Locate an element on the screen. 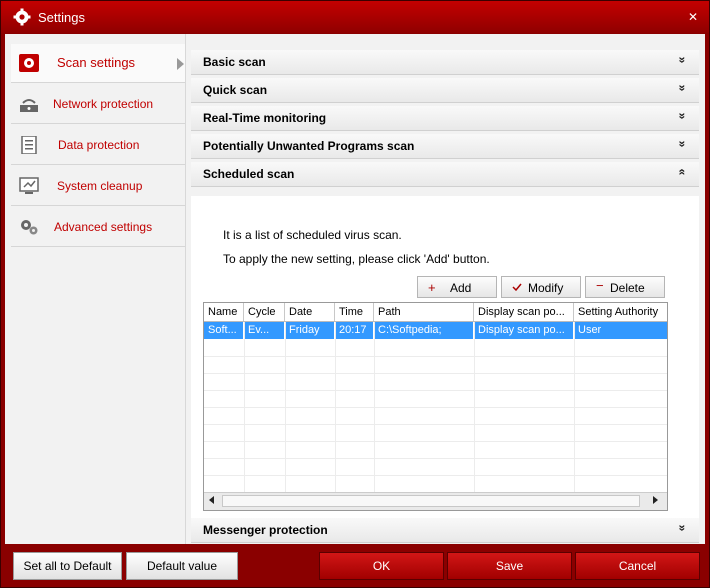  sidebar-item-label: Scan settings is located at coordinates (96, 62).